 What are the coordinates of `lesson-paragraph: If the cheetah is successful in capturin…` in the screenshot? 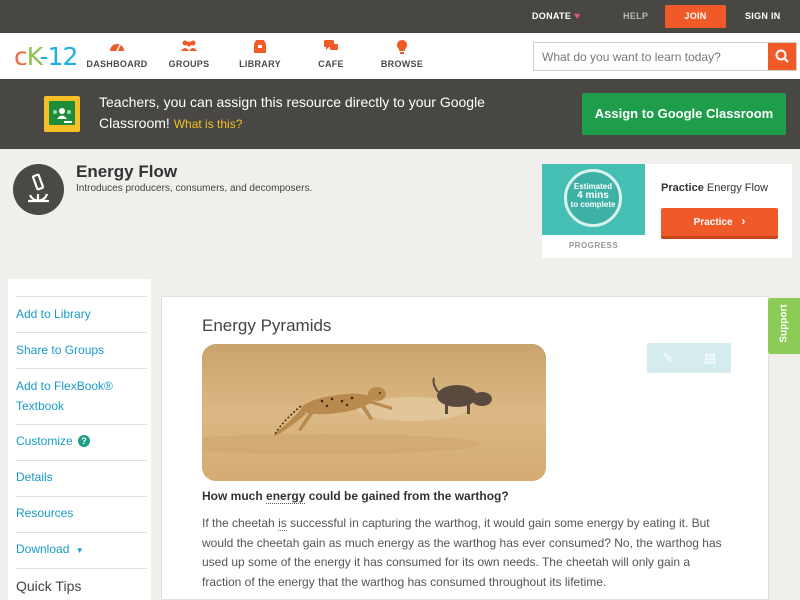 It's located at (462, 552).